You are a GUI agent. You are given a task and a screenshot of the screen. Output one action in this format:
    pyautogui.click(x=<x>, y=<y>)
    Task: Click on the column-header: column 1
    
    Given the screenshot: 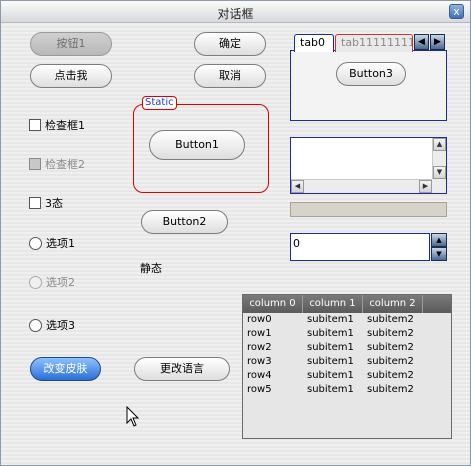 What is the action you would take?
    pyautogui.click(x=333, y=304)
    